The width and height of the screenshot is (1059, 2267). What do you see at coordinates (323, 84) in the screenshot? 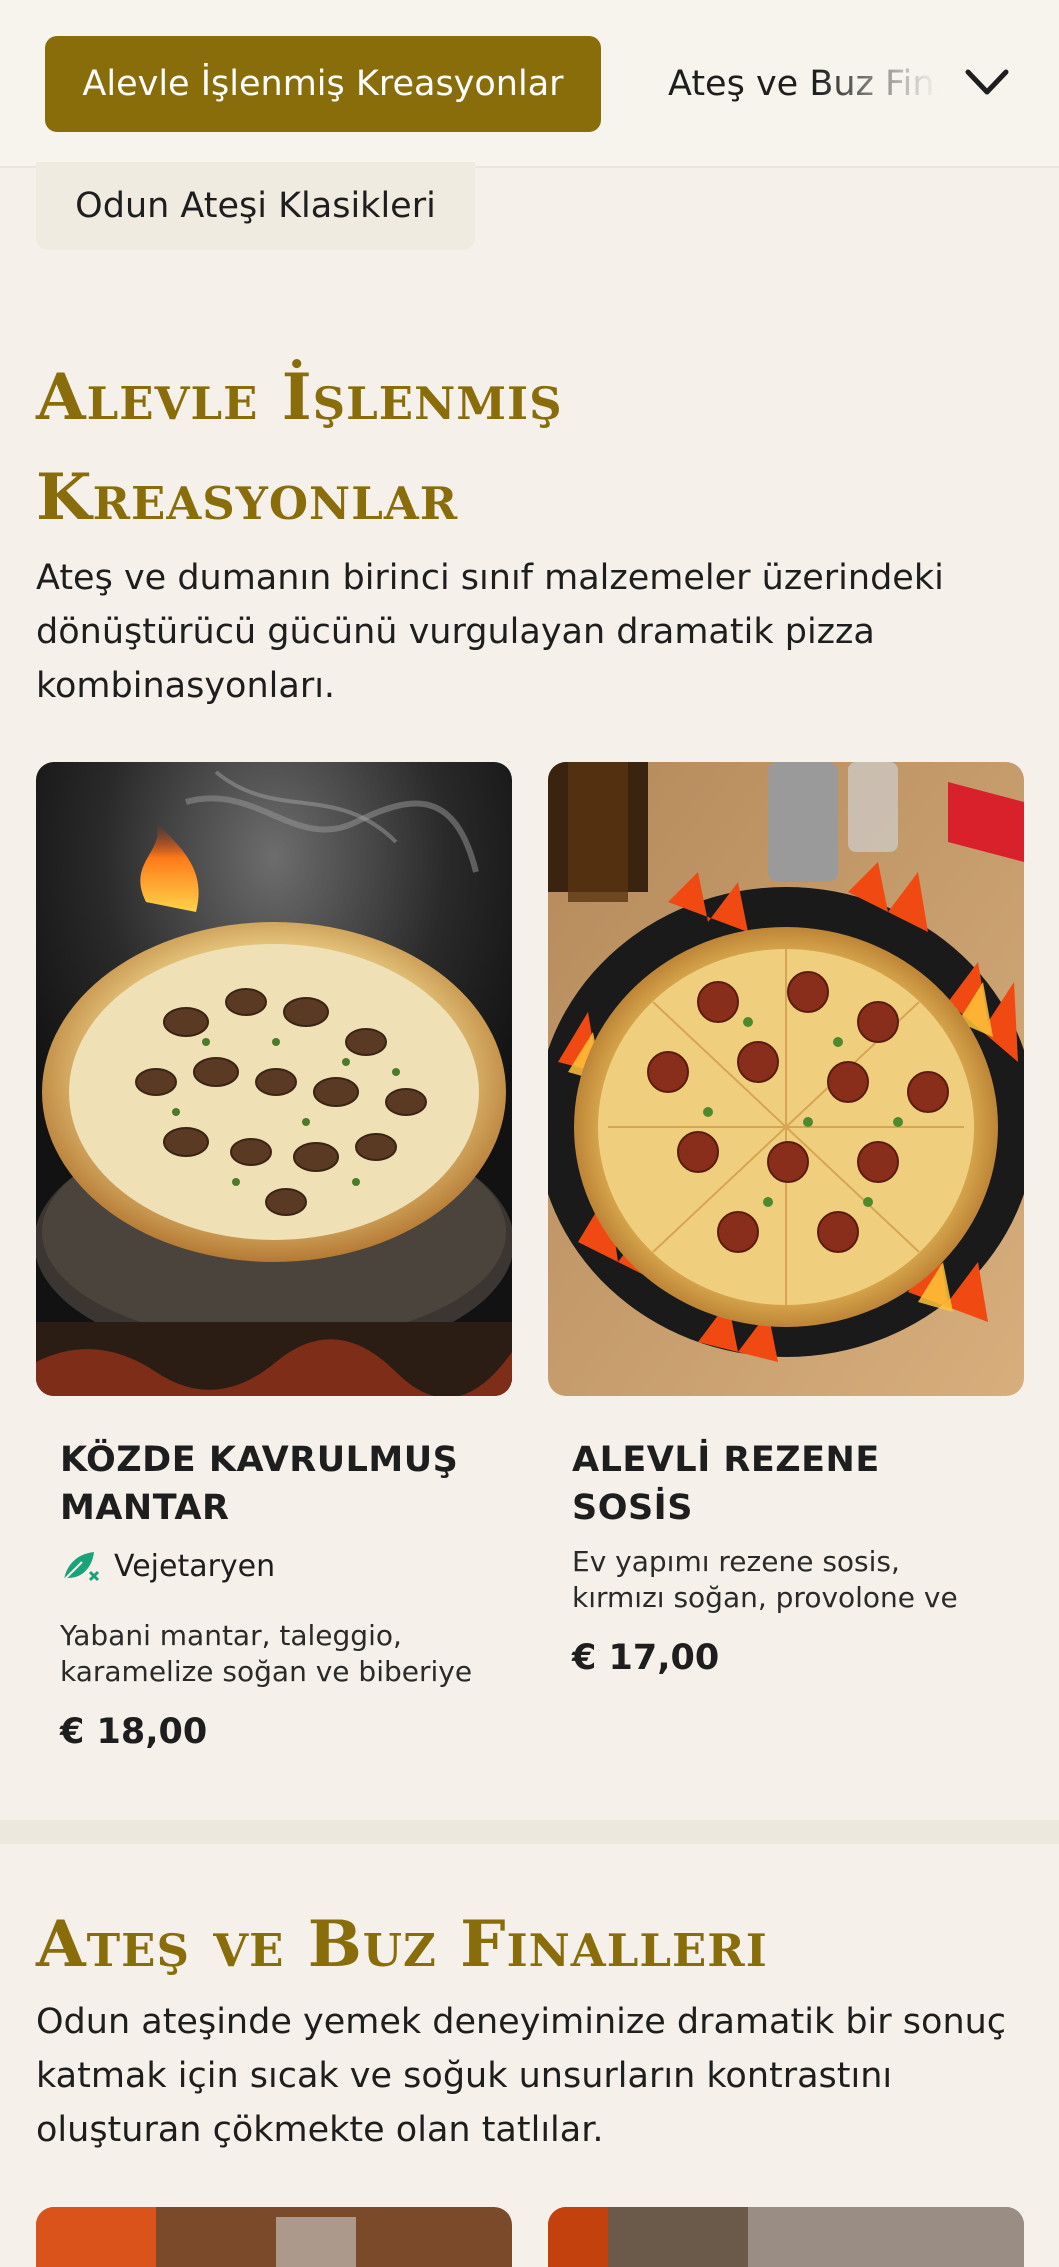
I see `category-tab-active: Alevle İşlenmiş Kreasyonlar` at bounding box center [323, 84].